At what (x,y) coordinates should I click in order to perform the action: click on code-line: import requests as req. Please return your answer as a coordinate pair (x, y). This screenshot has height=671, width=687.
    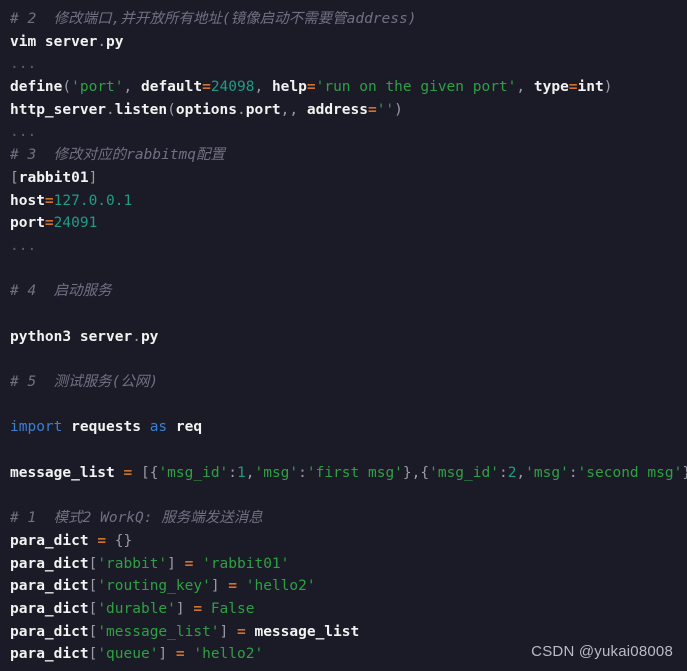
    Looking at the image, I should click on (343, 427).